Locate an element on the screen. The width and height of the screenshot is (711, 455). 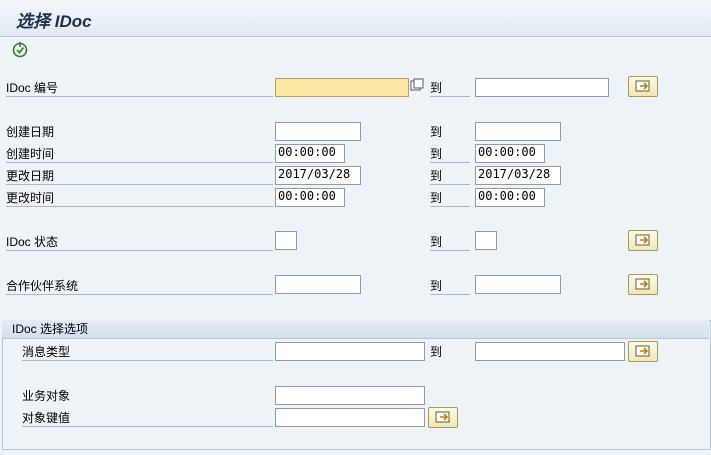
group-title: IDoc 选择选项 is located at coordinates (50, 329).